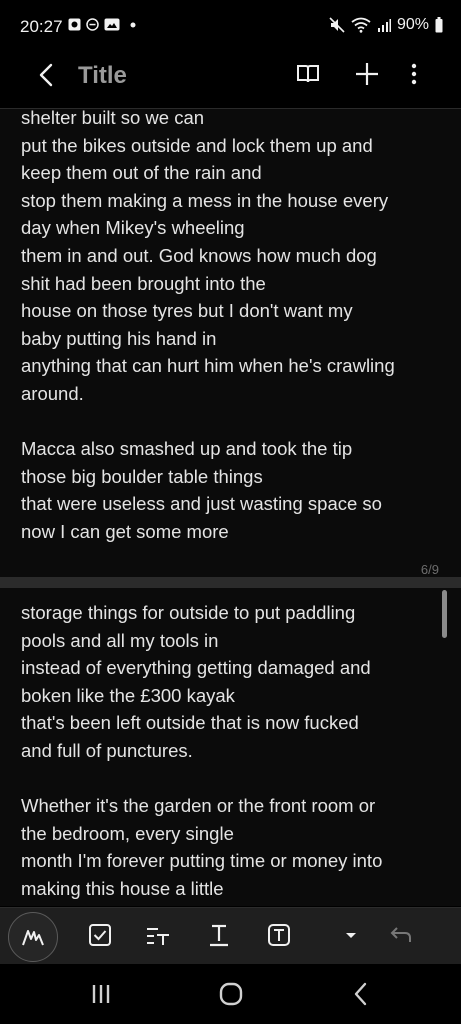 The image size is (461, 1024). What do you see at coordinates (361, 994) in the screenshot?
I see `back-nav-icon` at bounding box center [361, 994].